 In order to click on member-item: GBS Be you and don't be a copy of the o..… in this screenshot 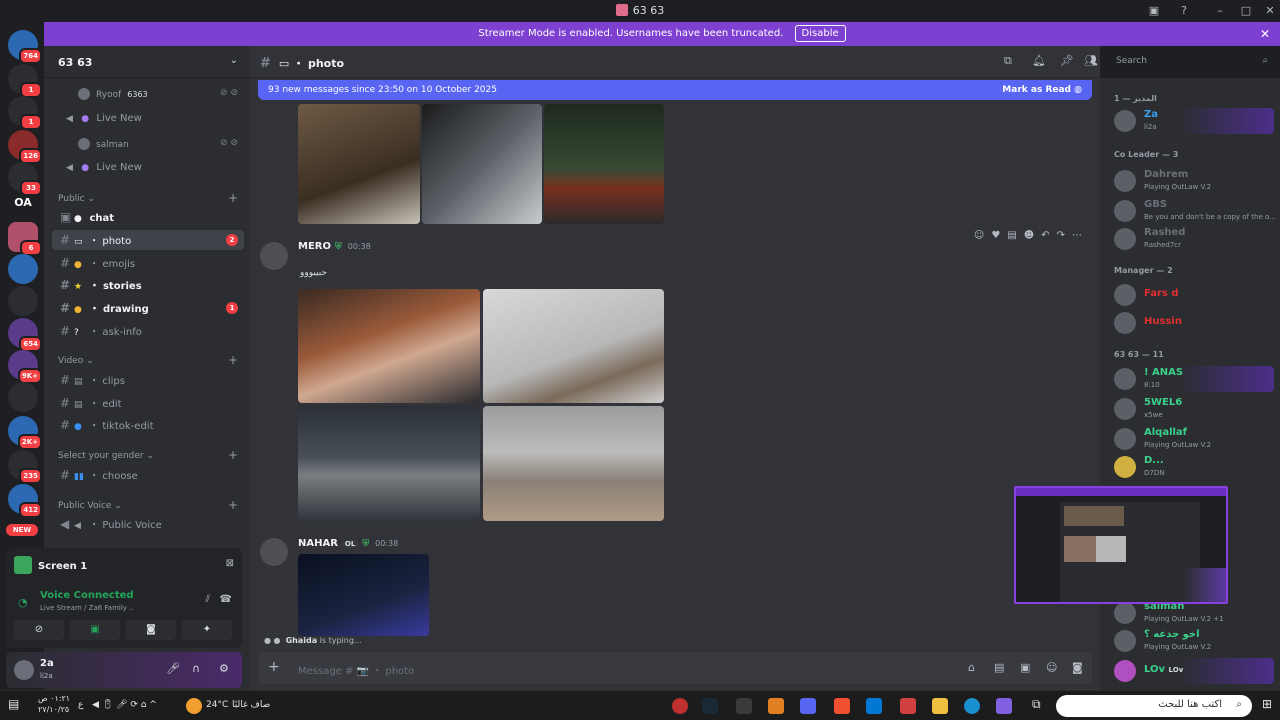, I will do `click(1195, 211)`.